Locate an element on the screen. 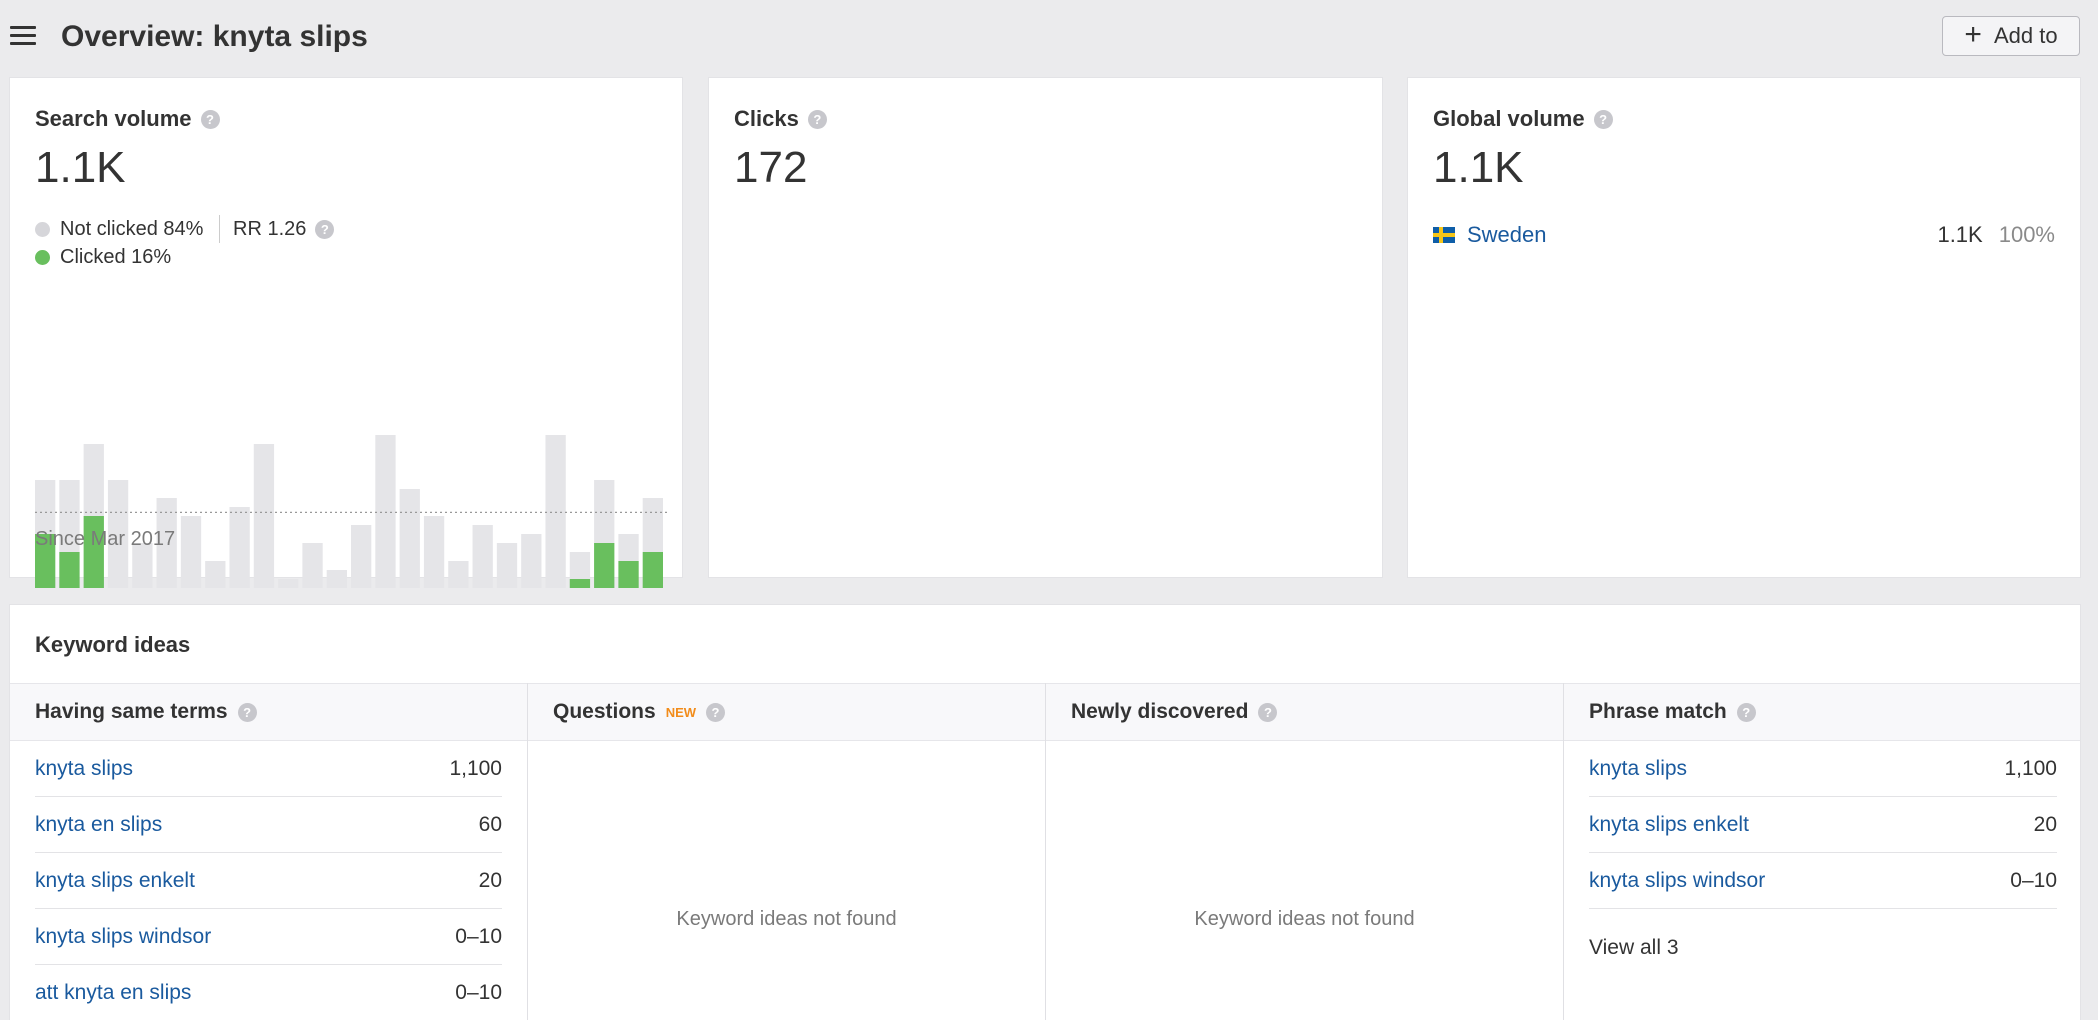 The height and width of the screenshot is (1020, 2098). keyword-row: knyta en slips 60 is located at coordinates (268, 825).